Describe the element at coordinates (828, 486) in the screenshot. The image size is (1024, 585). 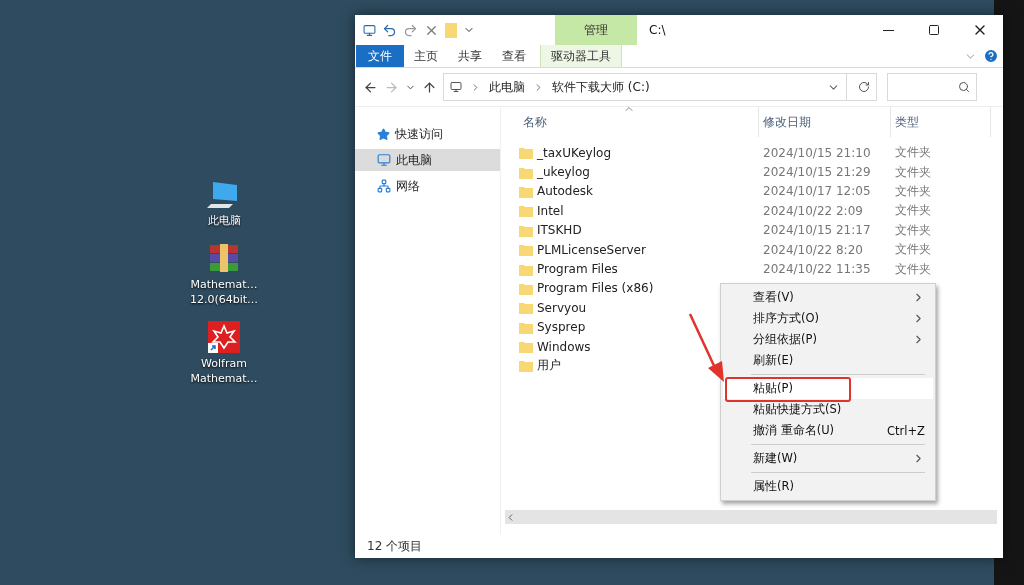
I see `menu-item: 属性(R)` at that location.